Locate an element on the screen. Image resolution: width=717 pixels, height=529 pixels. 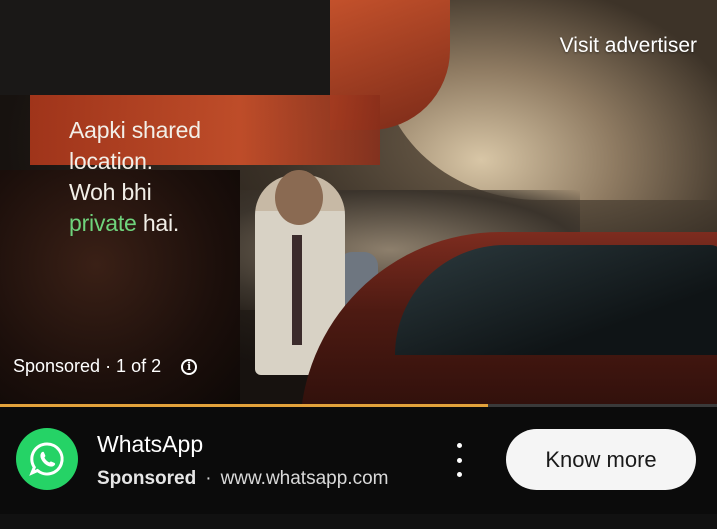
sponsored-label: Sponsored is located at coordinates (147, 478).